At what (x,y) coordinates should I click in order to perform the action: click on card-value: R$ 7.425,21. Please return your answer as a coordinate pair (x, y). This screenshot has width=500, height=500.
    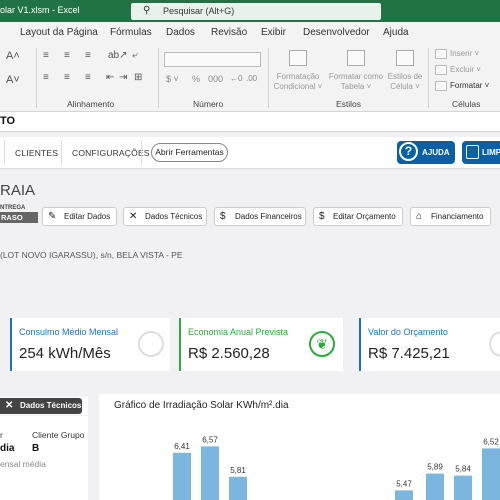
    Looking at the image, I should click on (409, 353).